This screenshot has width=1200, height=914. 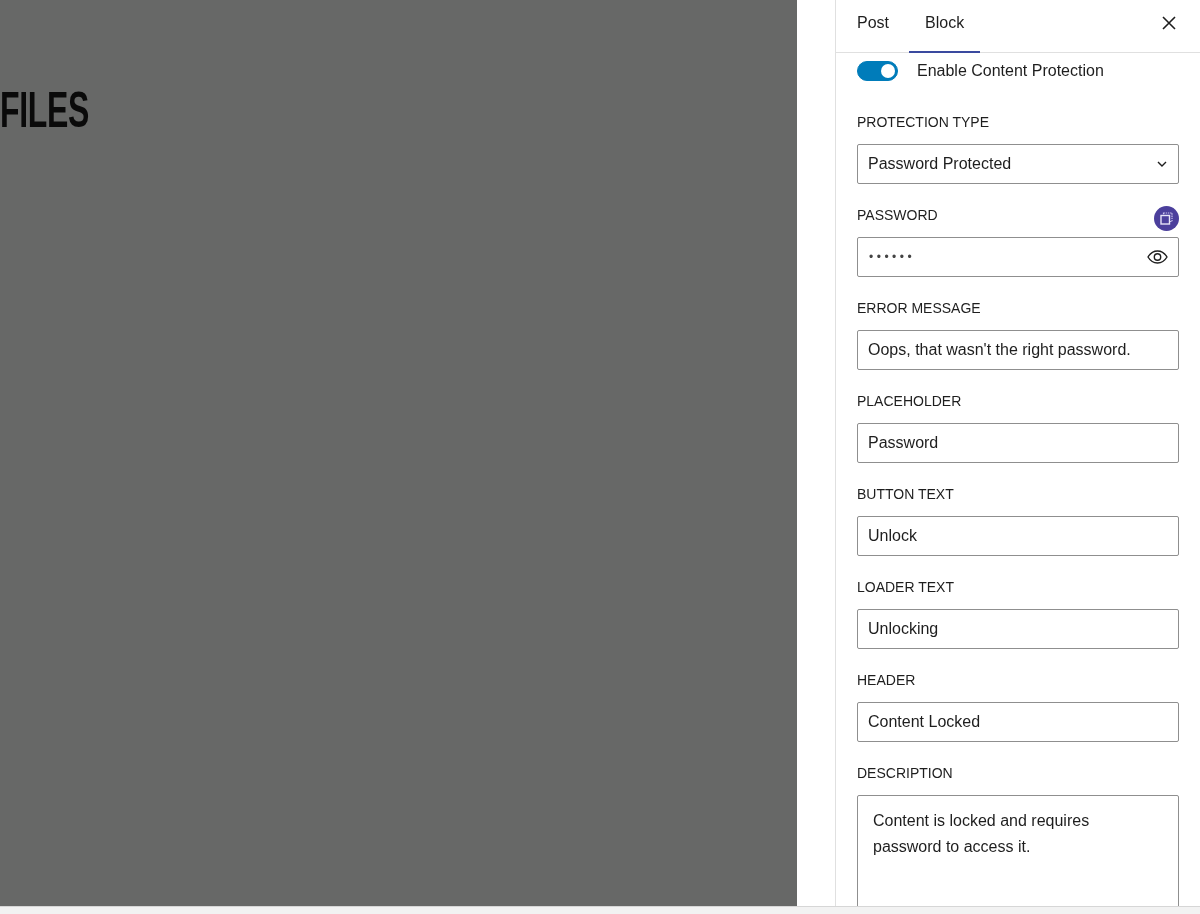 What do you see at coordinates (873, 26) in the screenshot?
I see `sidebar-tab: Post` at bounding box center [873, 26].